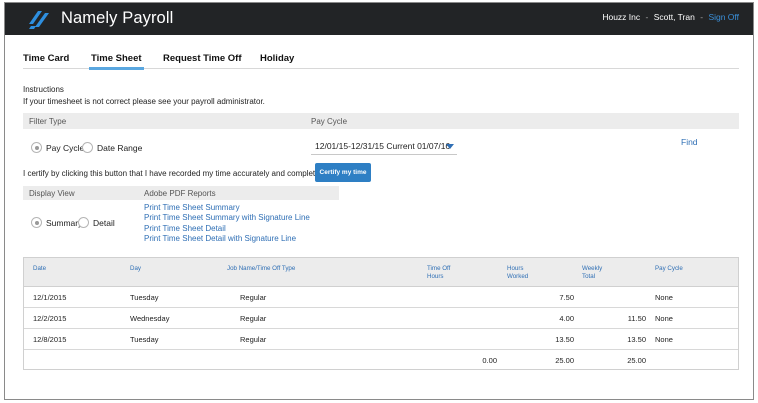  What do you see at coordinates (65, 148) in the screenshot?
I see `pay-cycle-radio-label: Pay Cycle` at bounding box center [65, 148].